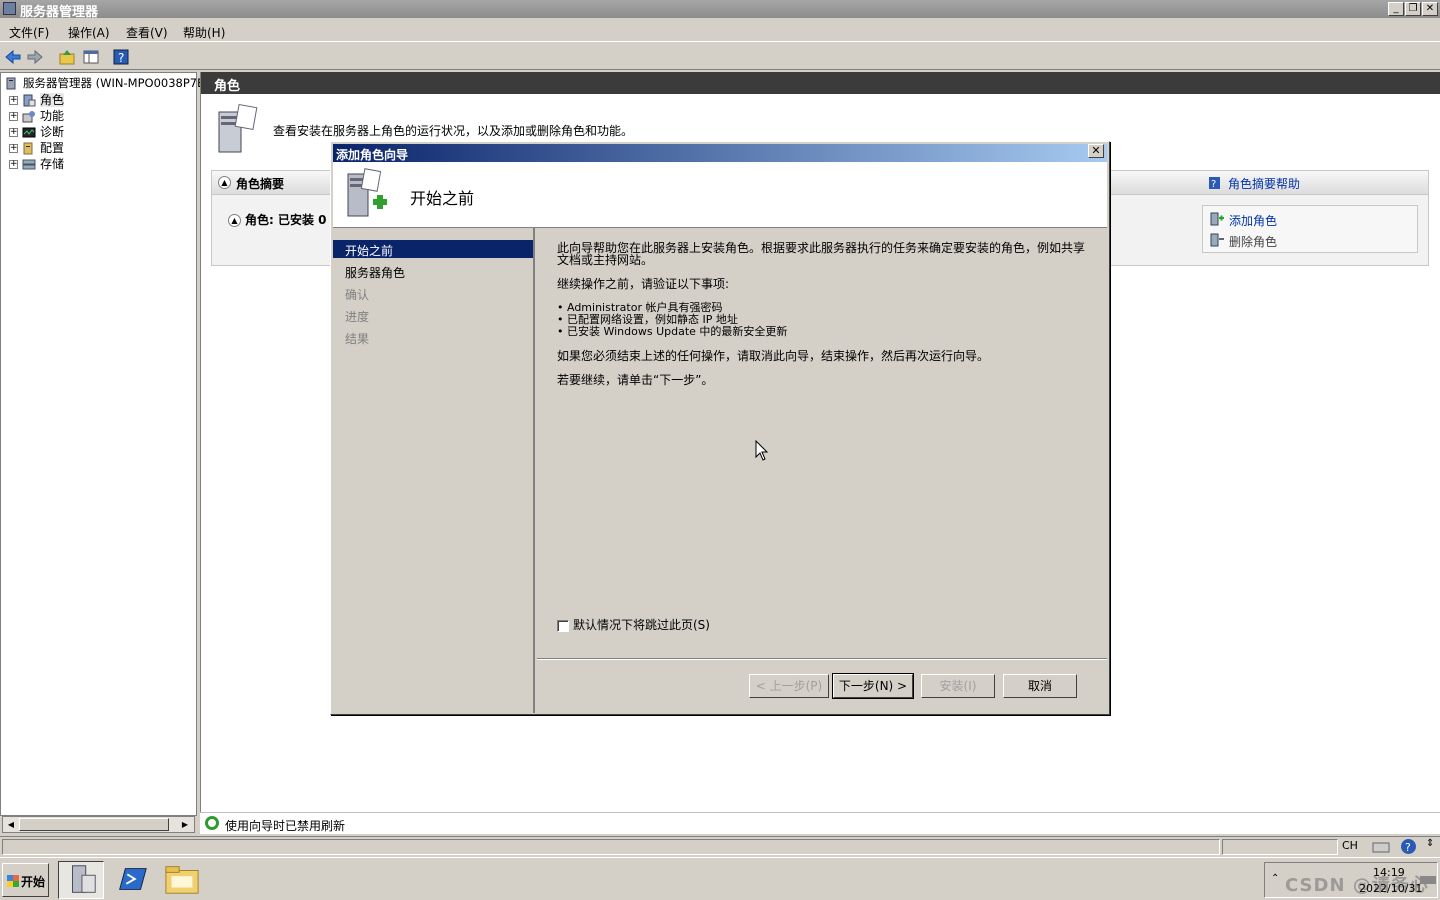 The image size is (1440, 900). I want to click on close-button: ✕, so click(1430, 9).